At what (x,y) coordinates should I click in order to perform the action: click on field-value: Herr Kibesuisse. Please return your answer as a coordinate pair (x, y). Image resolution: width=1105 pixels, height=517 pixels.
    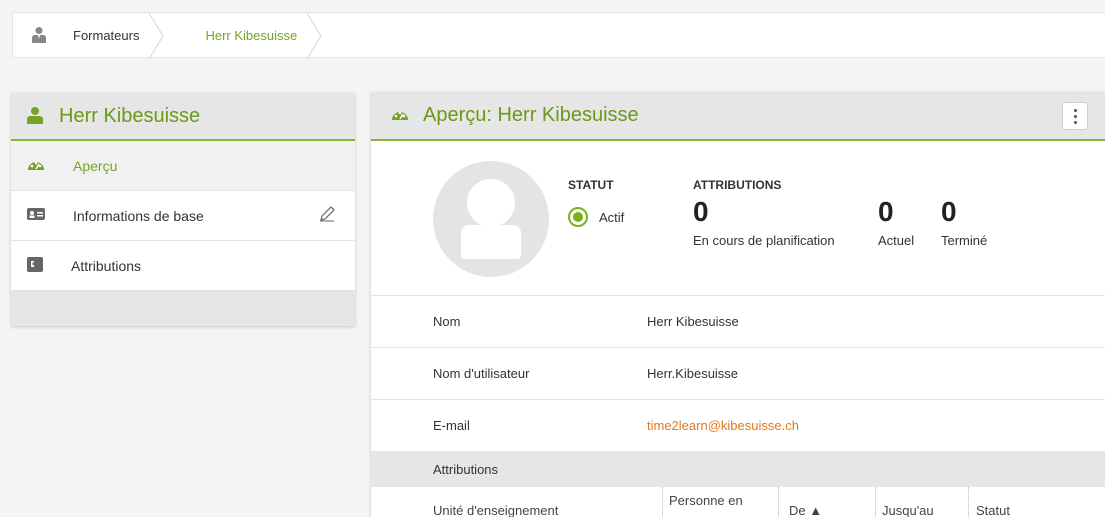
    Looking at the image, I should click on (693, 321).